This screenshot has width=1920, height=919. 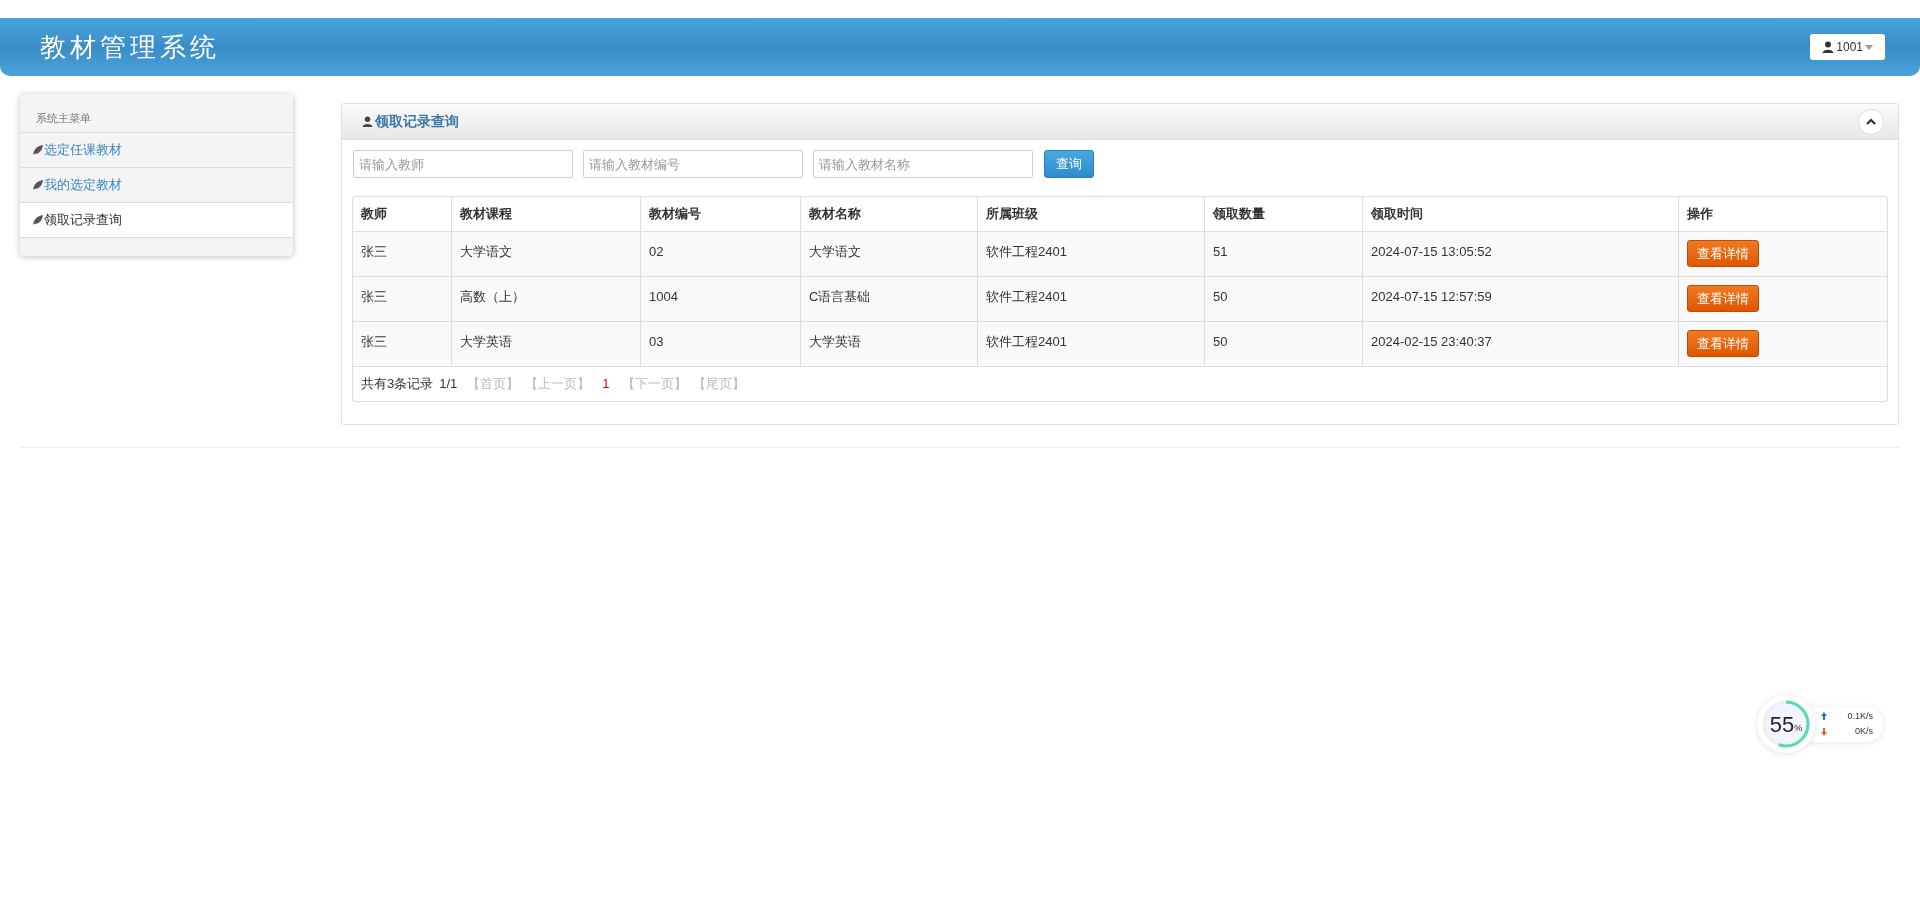 What do you see at coordinates (397, 384) in the screenshot?
I see `record-count: 共有3条记录` at bounding box center [397, 384].